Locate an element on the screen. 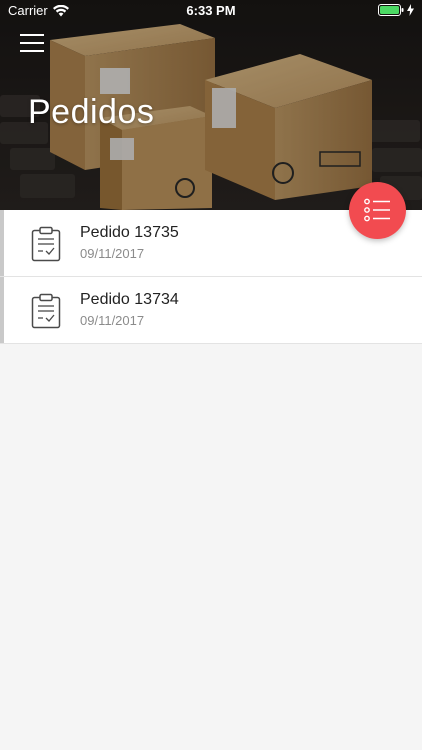 The height and width of the screenshot is (750, 422). status-bar: Carrier 6:33 PM is located at coordinates (211, 11).